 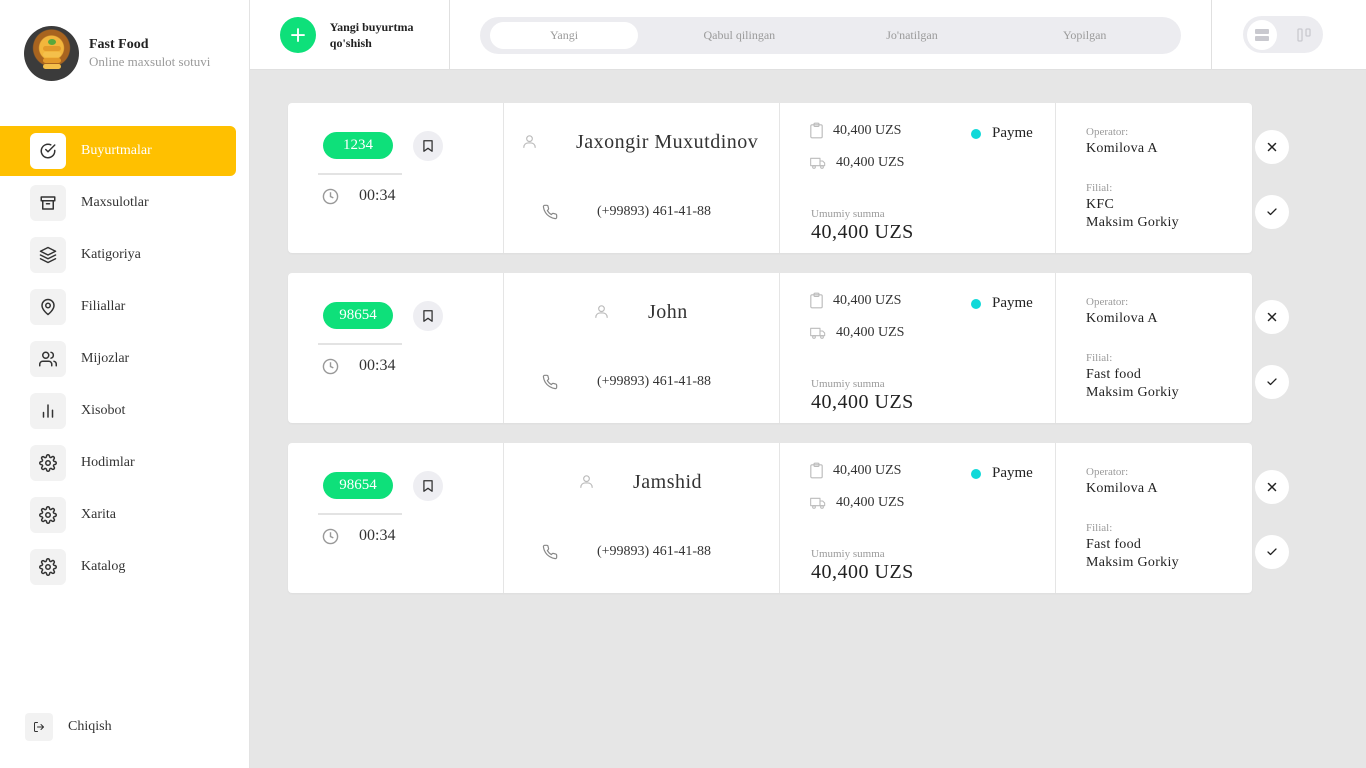 I want to click on sidebar-item-mijozlar: Mijozlar, so click(x=118, y=359).